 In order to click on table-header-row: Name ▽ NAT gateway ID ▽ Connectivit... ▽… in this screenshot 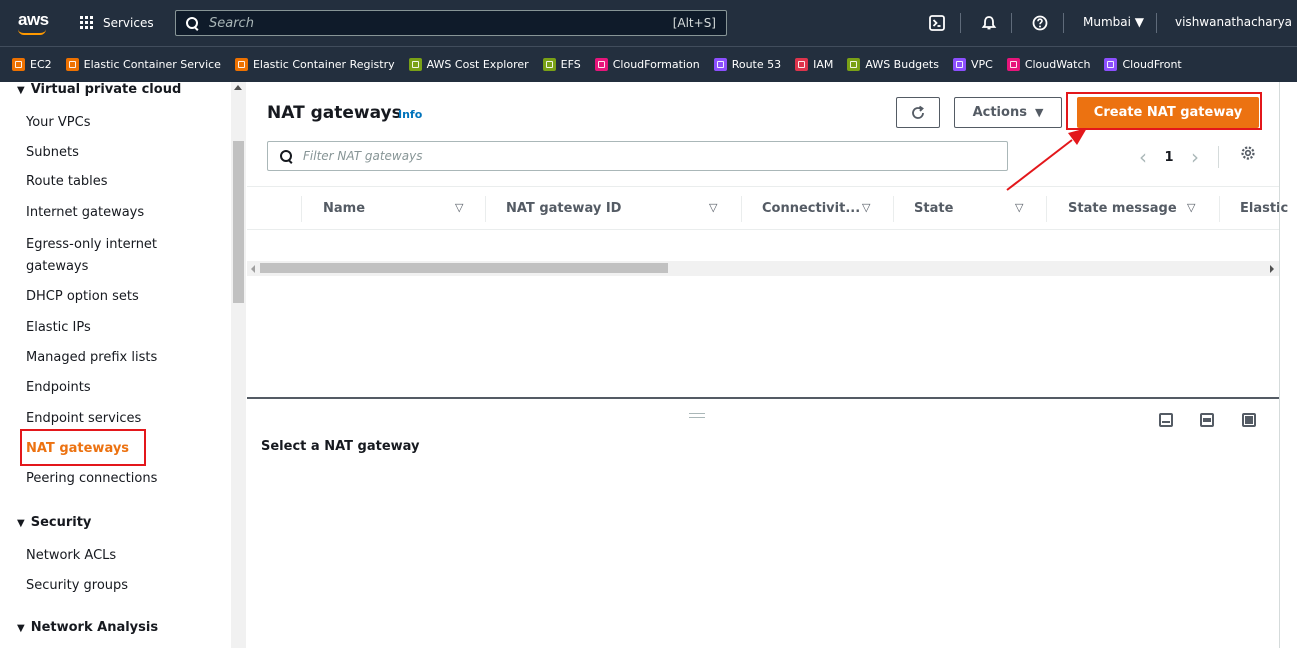, I will do `click(767, 208)`.